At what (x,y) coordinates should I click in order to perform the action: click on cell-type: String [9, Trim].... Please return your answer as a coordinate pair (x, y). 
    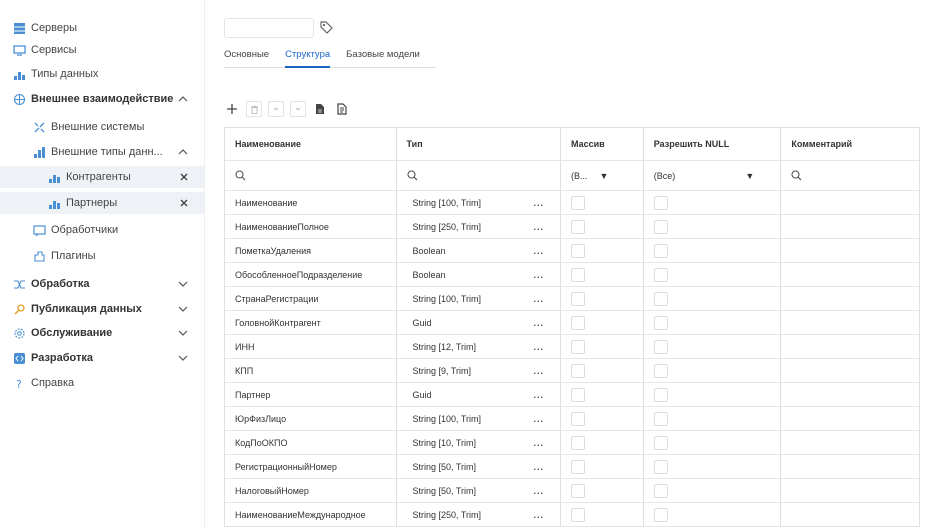
    Looking at the image, I should click on (479, 370).